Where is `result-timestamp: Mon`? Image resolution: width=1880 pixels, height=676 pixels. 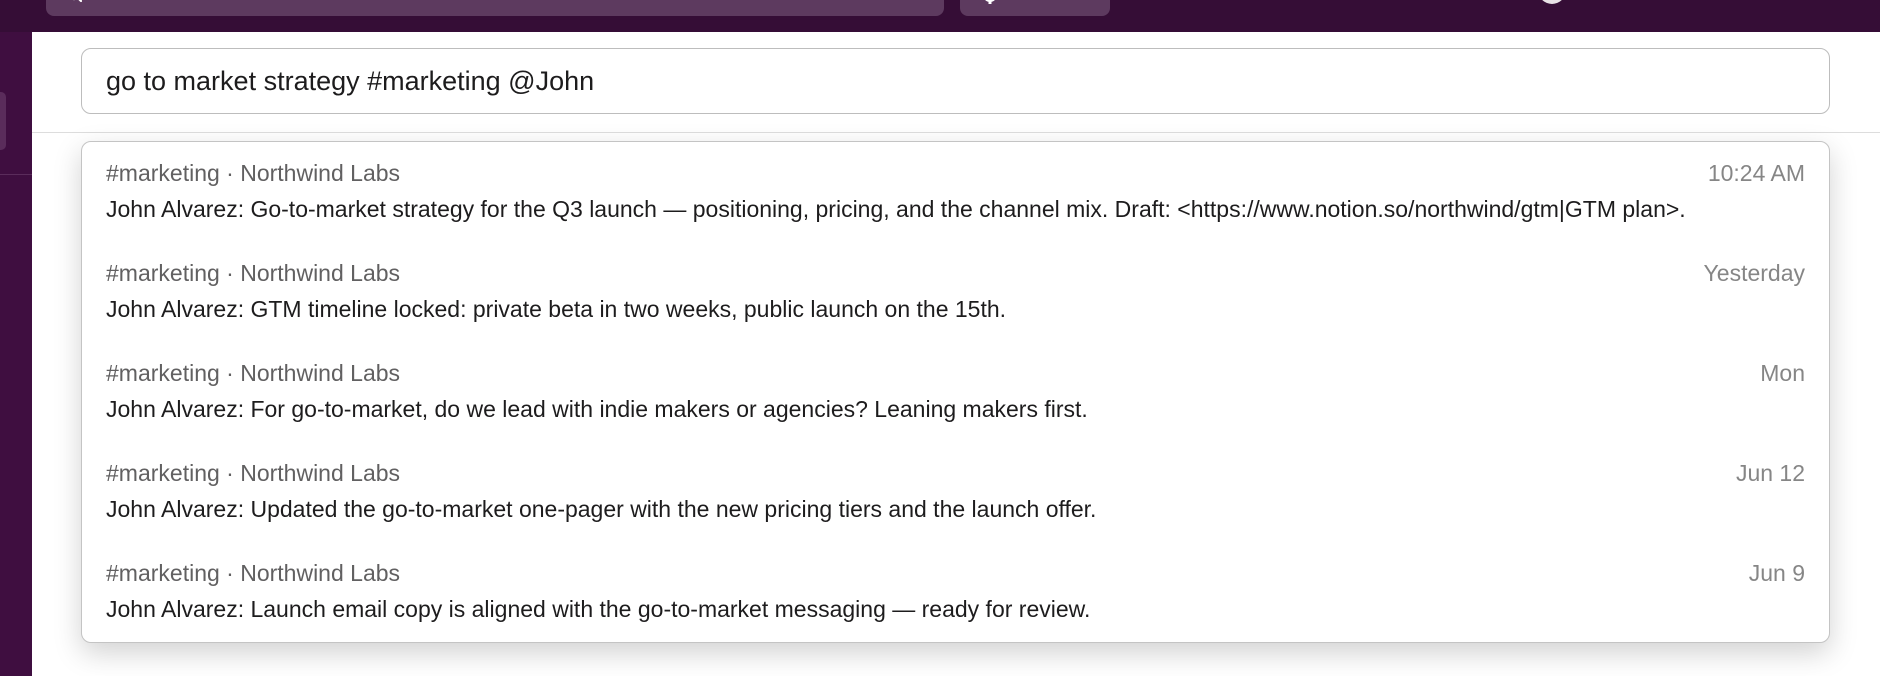
result-timestamp: Mon is located at coordinates (1782, 373).